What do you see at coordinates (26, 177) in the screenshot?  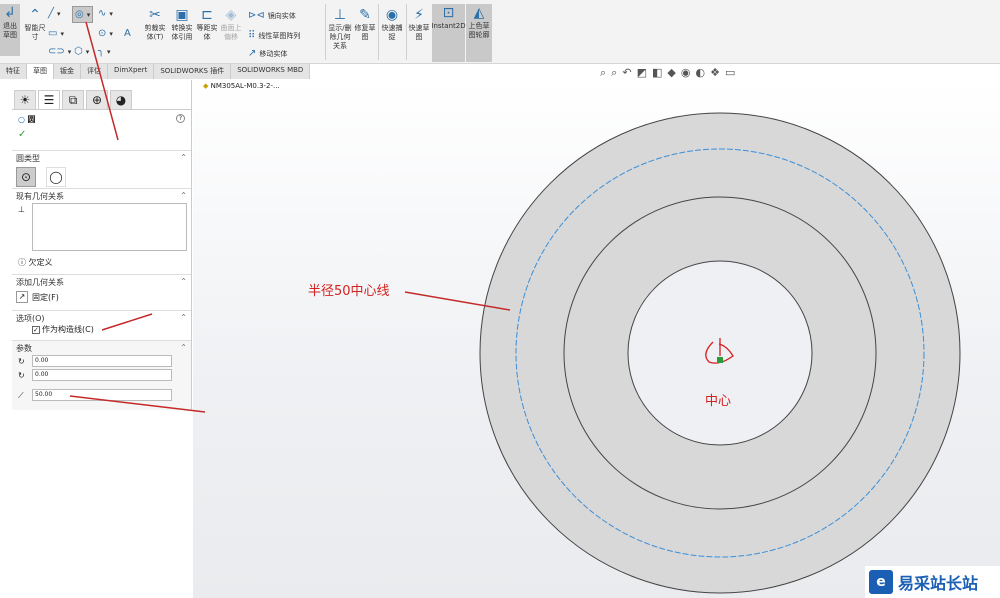 I see `center-circle-button: ⊙` at bounding box center [26, 177].